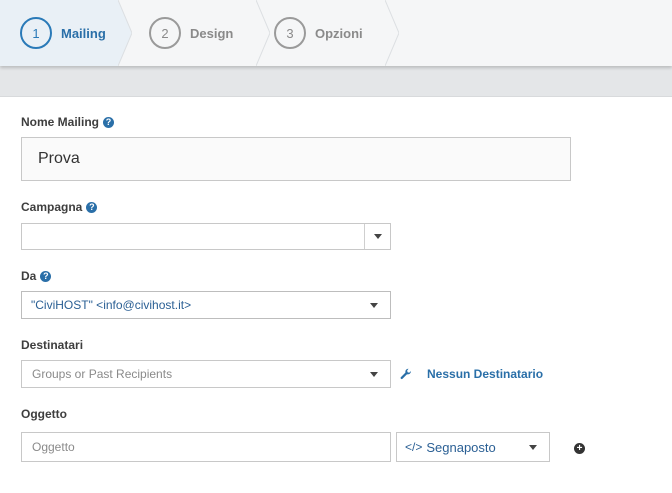 The width and height of the screenshot is (672, 493). I want to click on subject-input: Oggetto, so click(206, 447).